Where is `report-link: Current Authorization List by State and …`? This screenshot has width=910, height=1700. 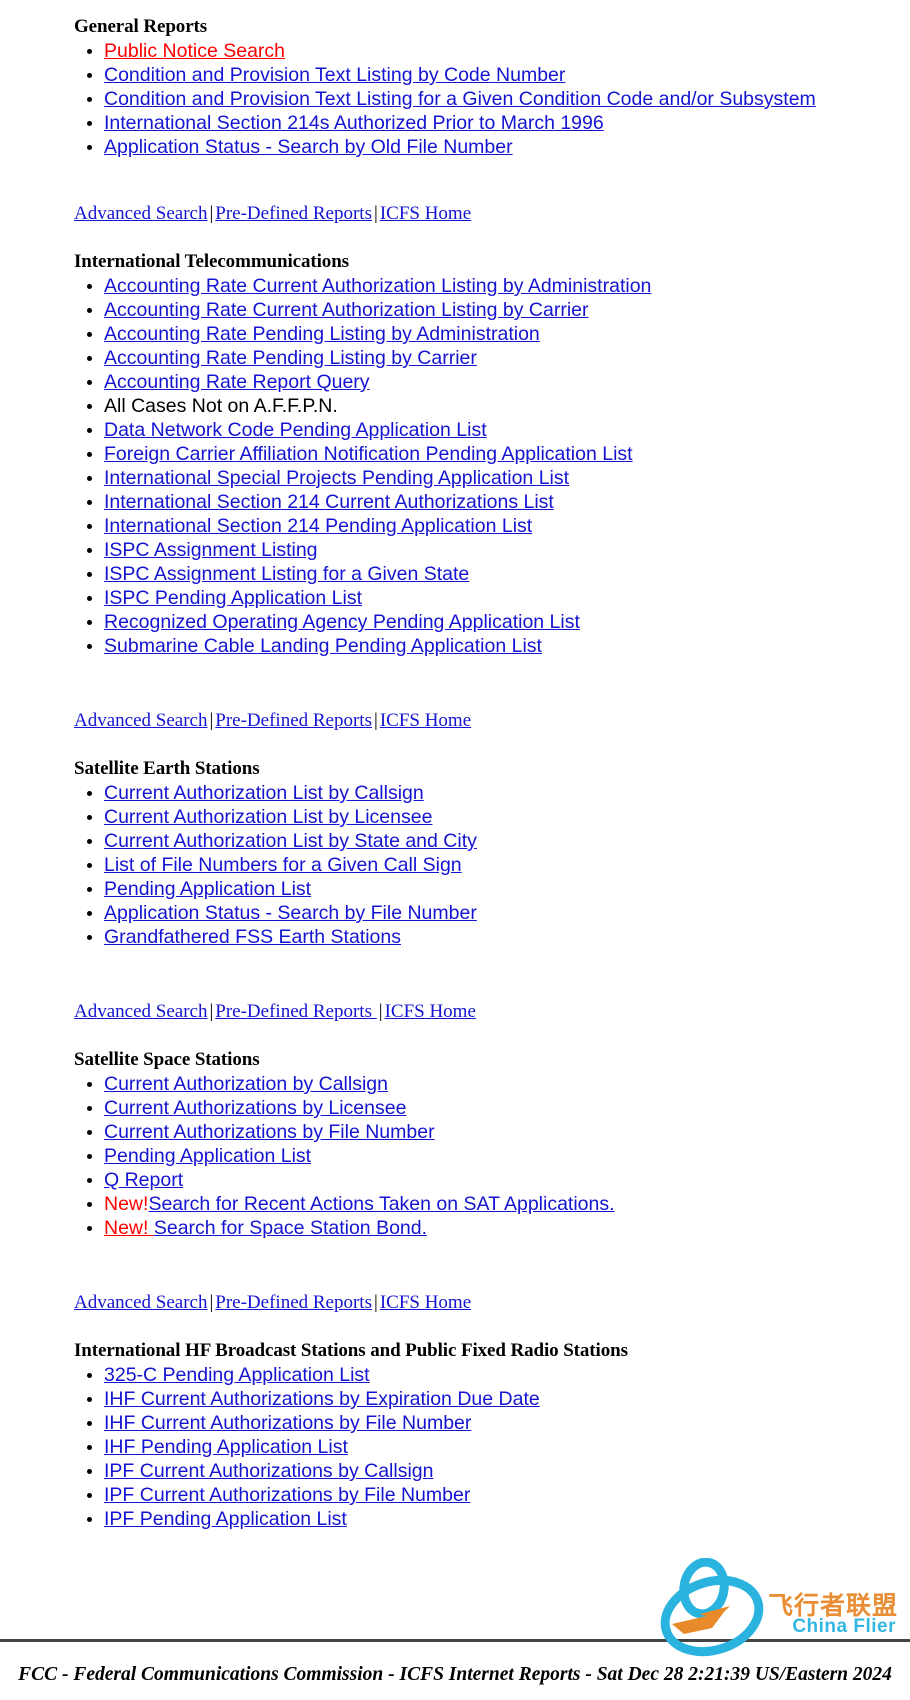
report-link: Current Authorization List by State and … is located at coordinates (290, 841).